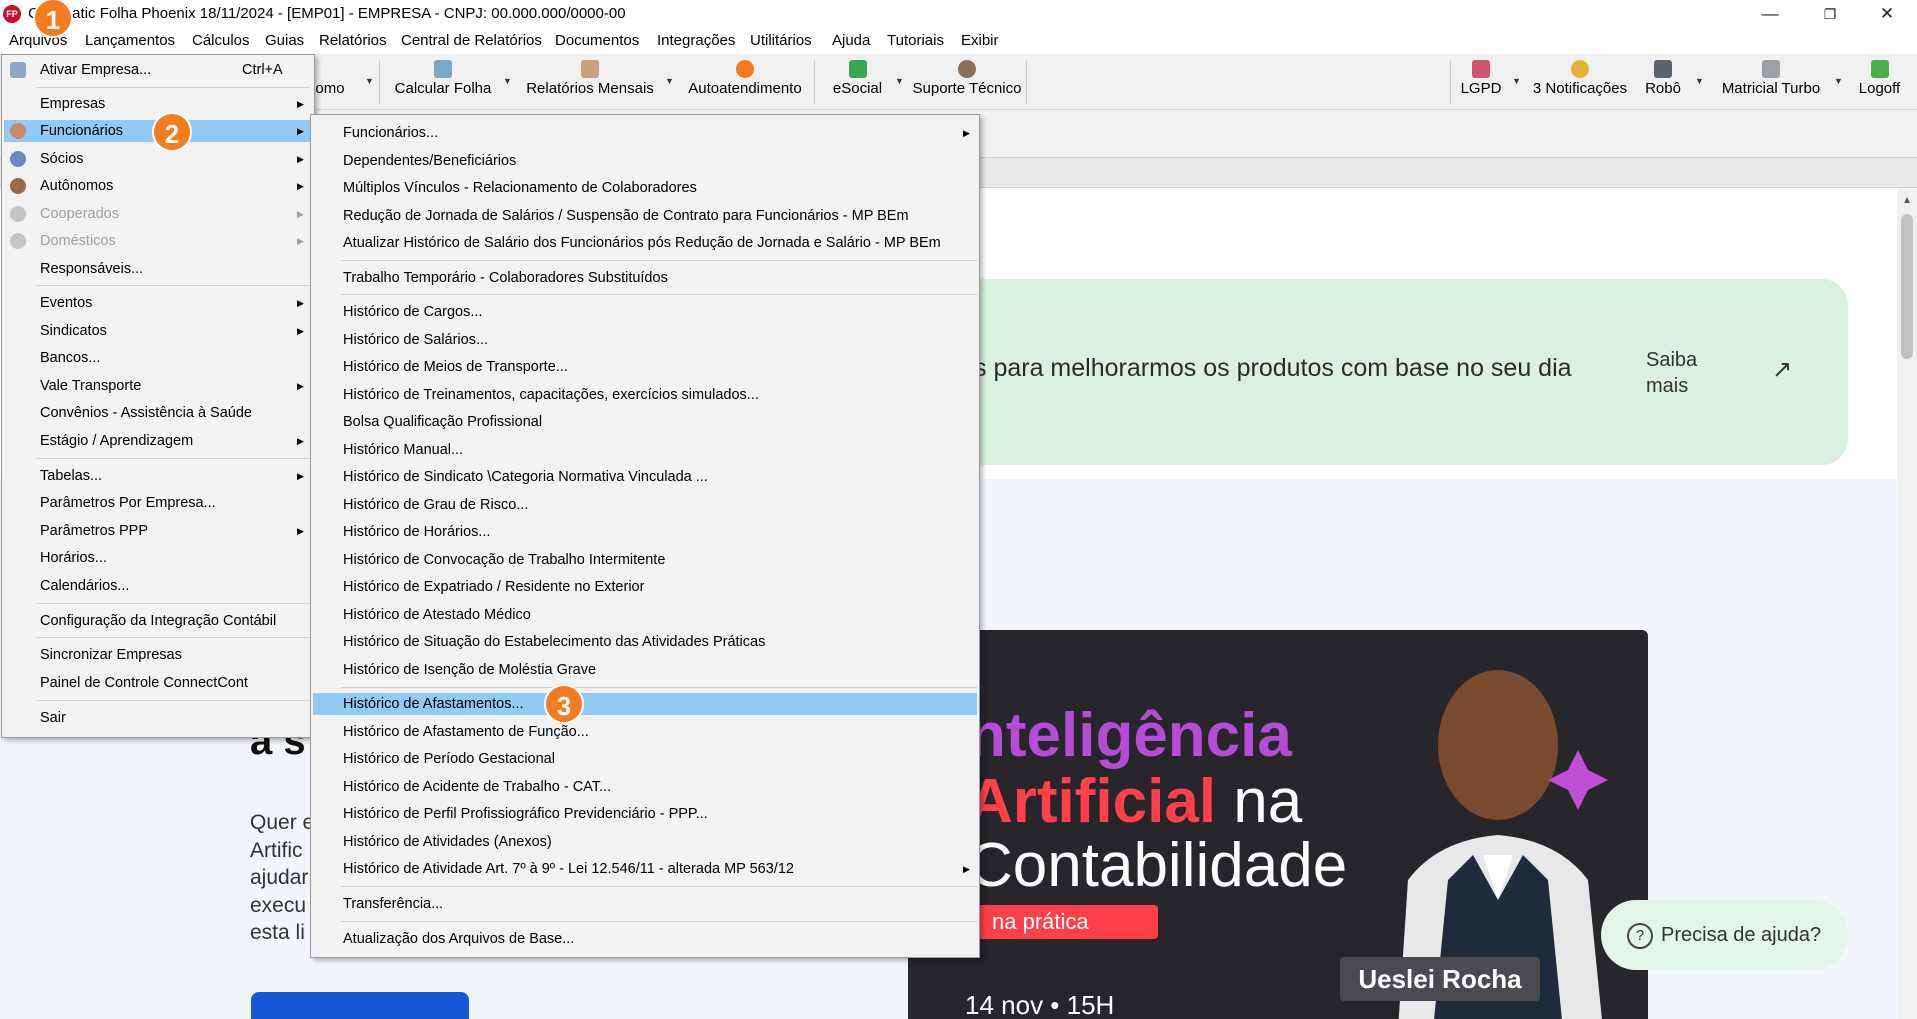  Describe the element at coordinates (284, 40) in the screenshot. I see `menu-guias: Guias` at that location.